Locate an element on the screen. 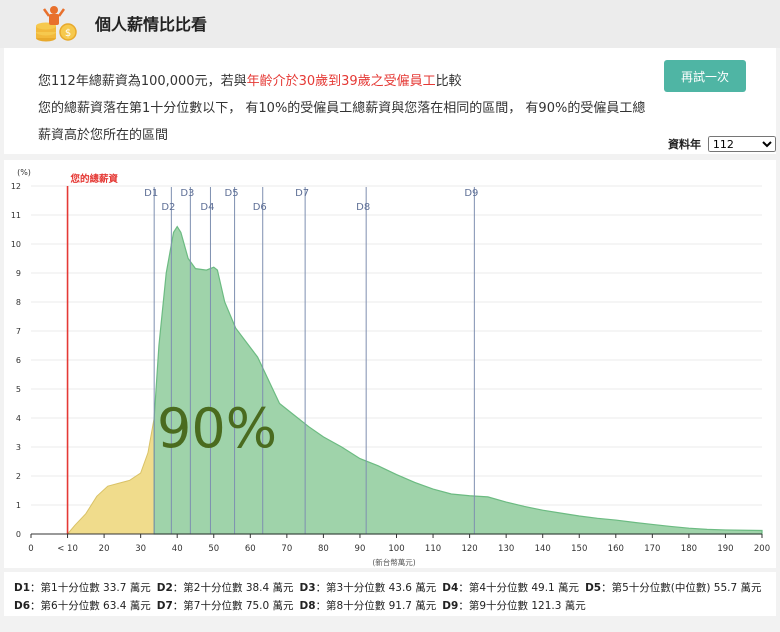  x-tick-label: 20 is located at coordinates (104, 549).